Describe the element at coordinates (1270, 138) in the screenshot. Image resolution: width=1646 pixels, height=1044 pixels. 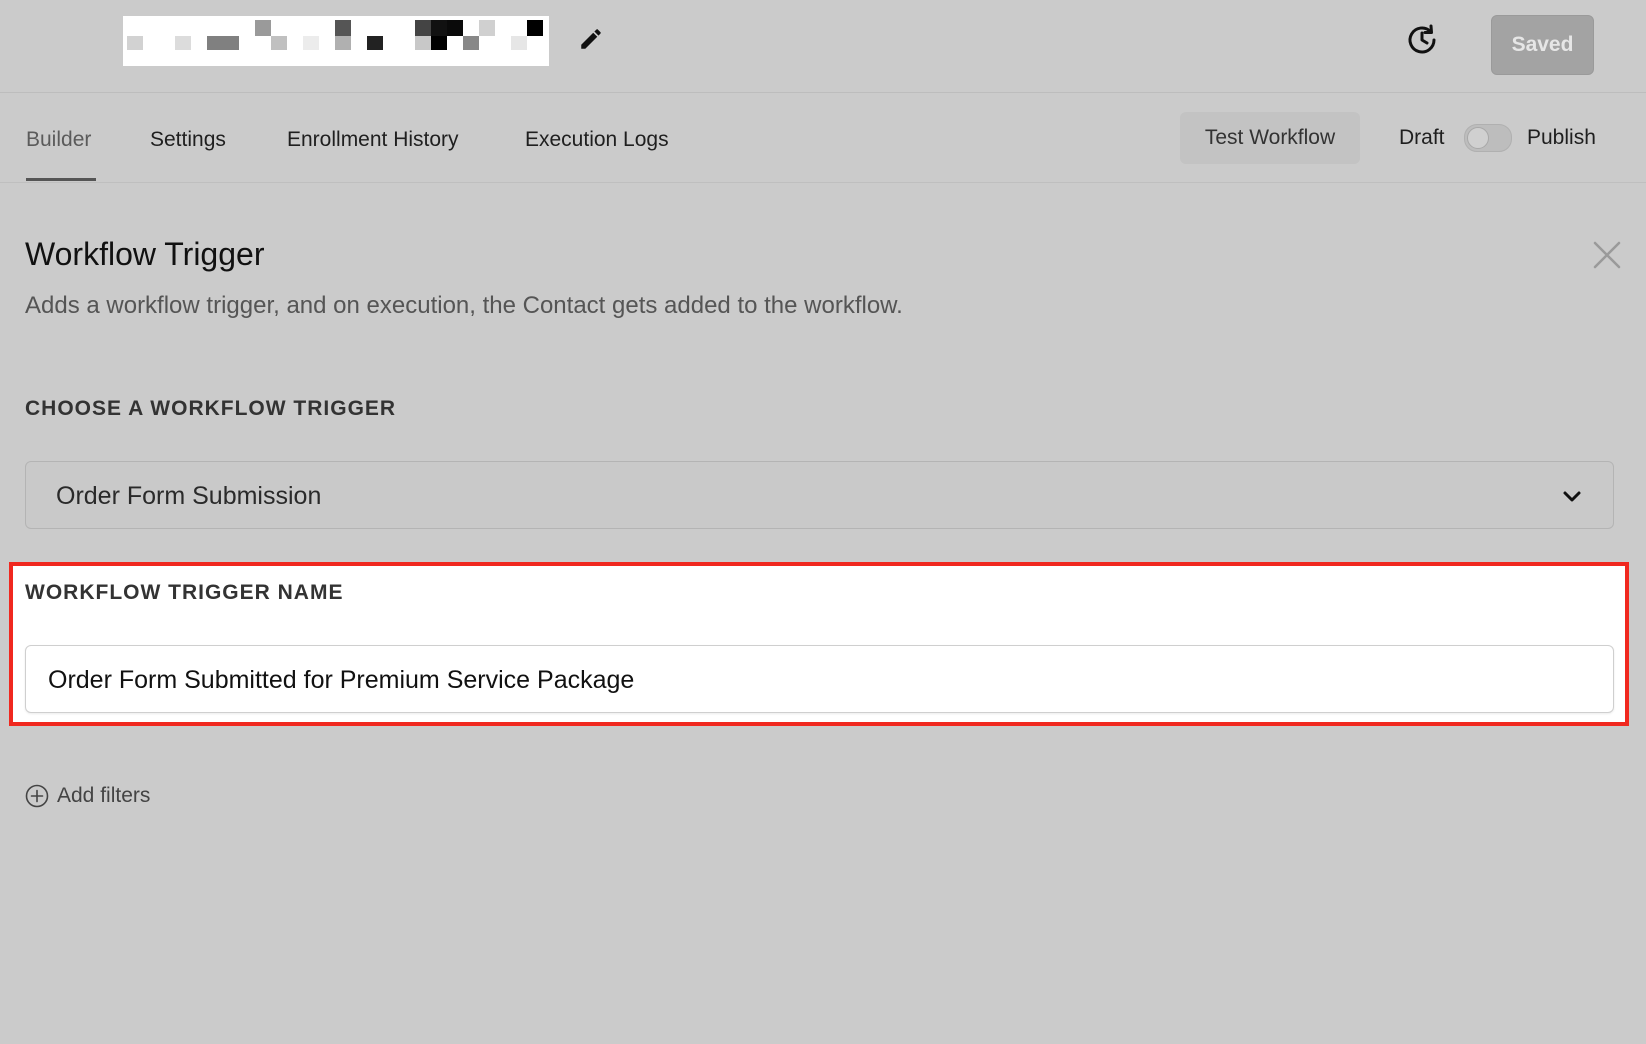
I see `test-workflow-button: Test Workflow` at that location.